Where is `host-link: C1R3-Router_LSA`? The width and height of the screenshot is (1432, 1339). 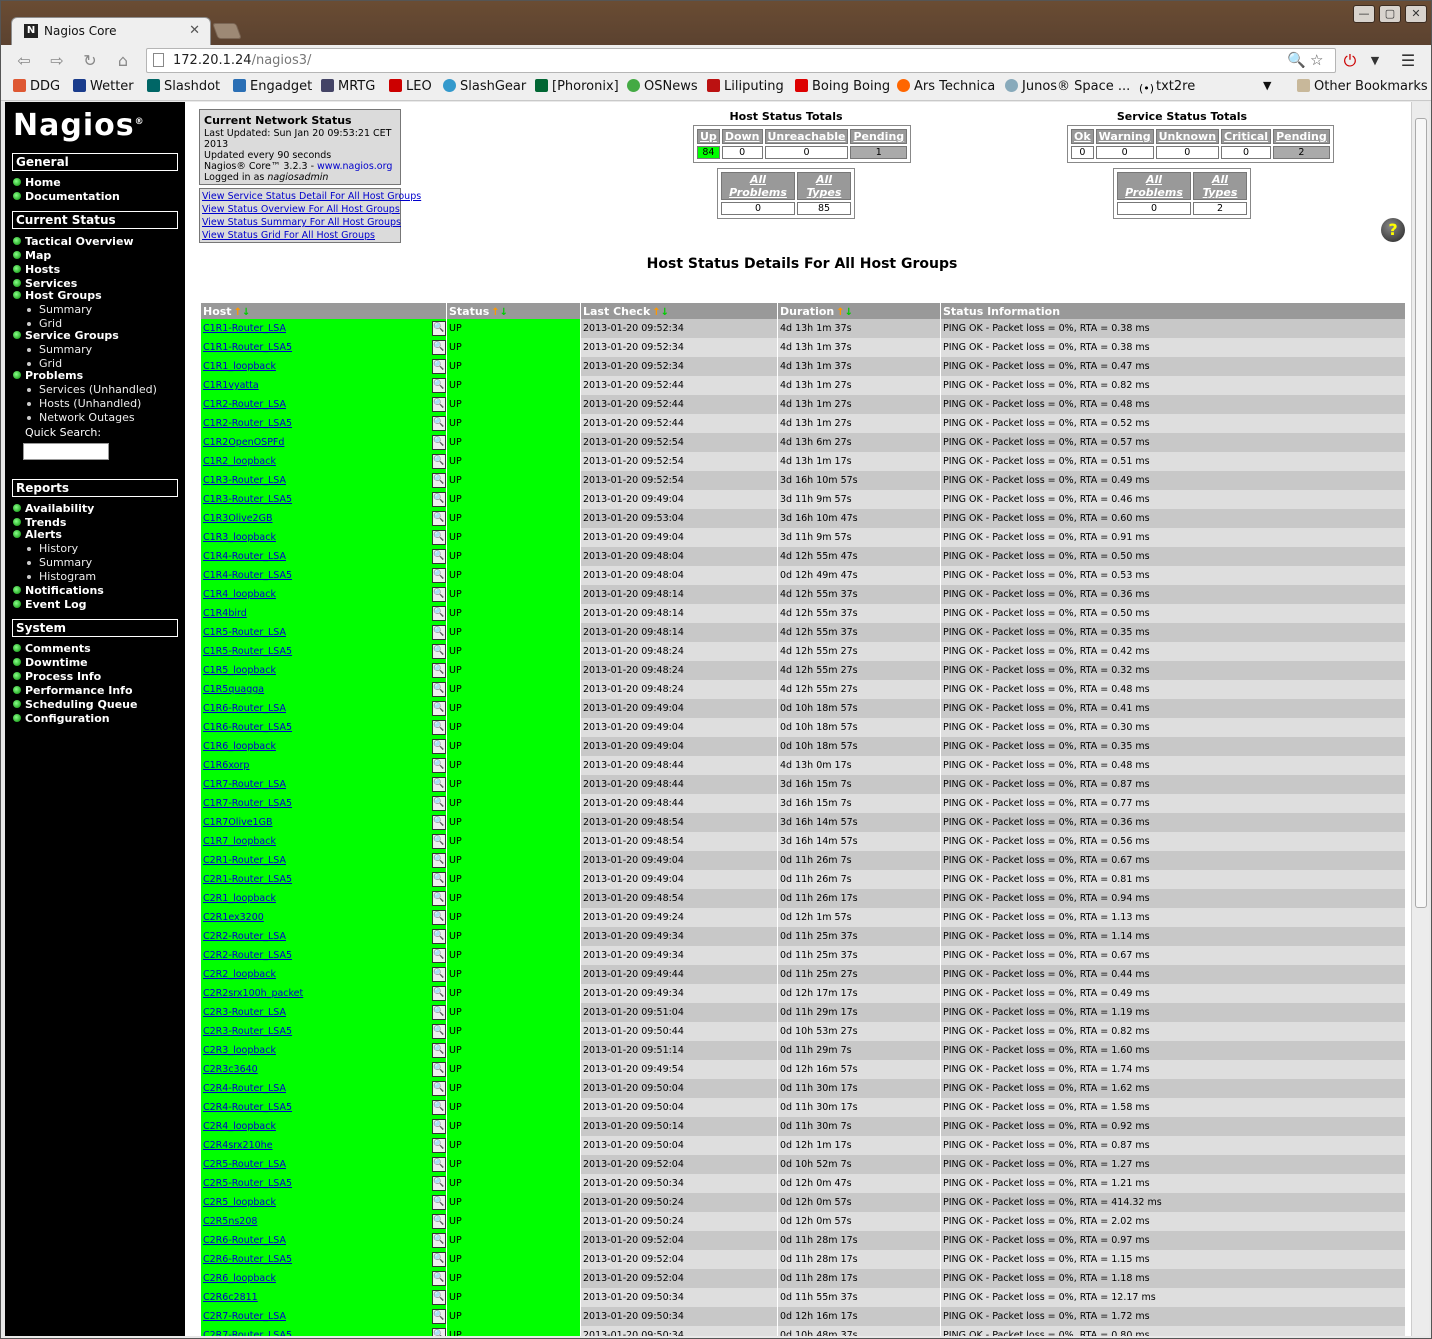 host-link: C1R3-Router_LSA is located at coordinates (244, 480).